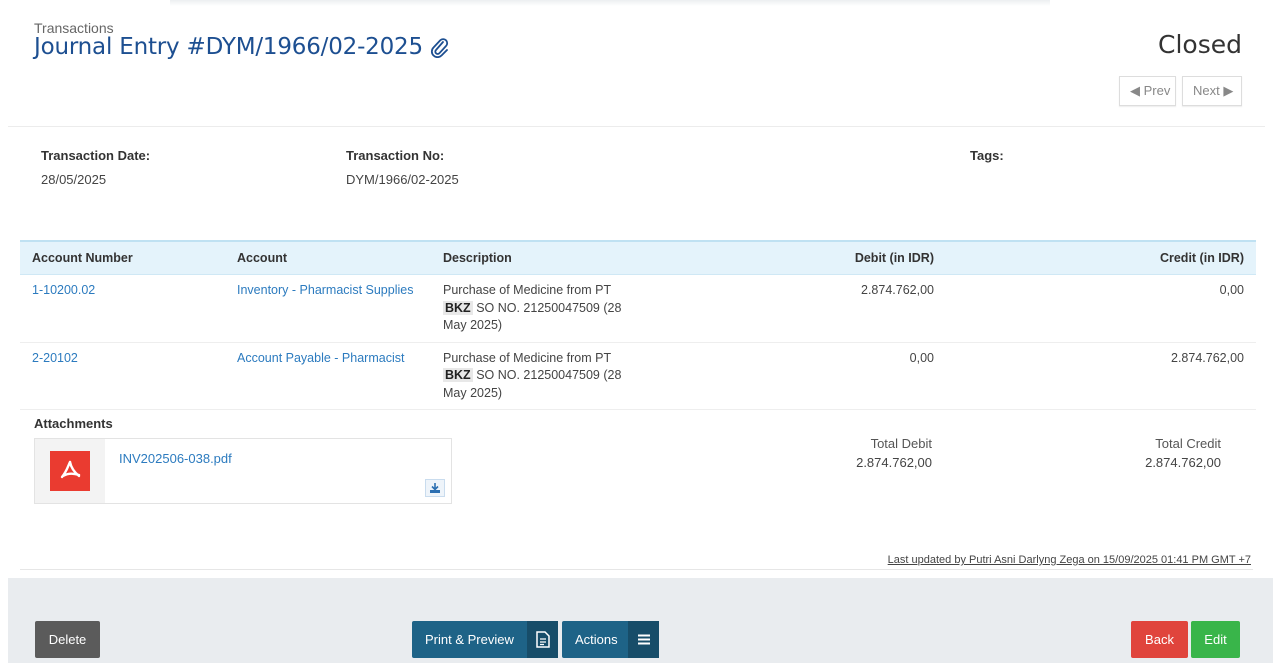 The width and height of the screenshot is (1273, 663). I want to click on attachment-file-link: INV202506-038.pdf, so click(175, 458).